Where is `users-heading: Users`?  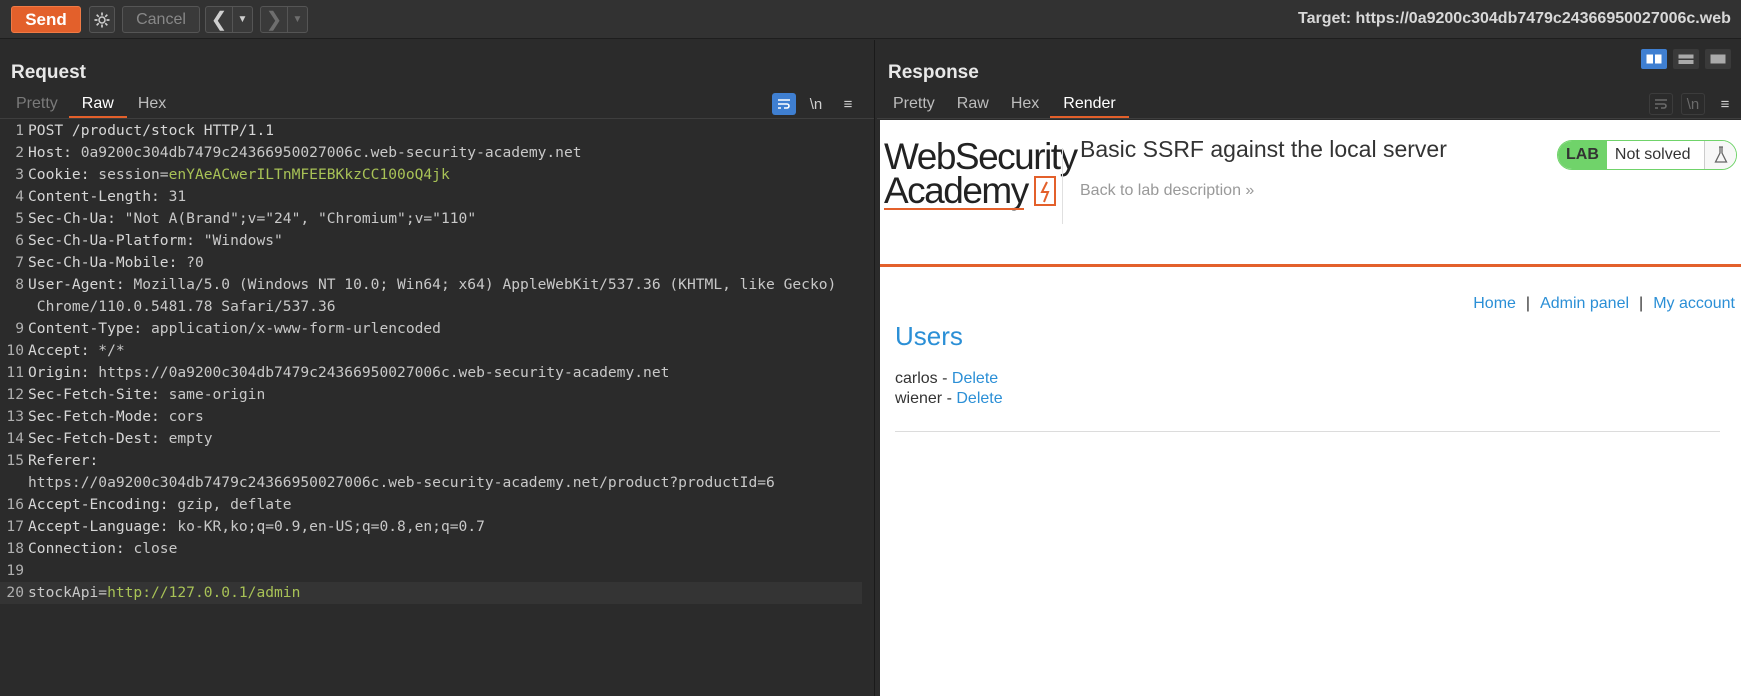
users-heading: Users is located at coordinates (929, 336).